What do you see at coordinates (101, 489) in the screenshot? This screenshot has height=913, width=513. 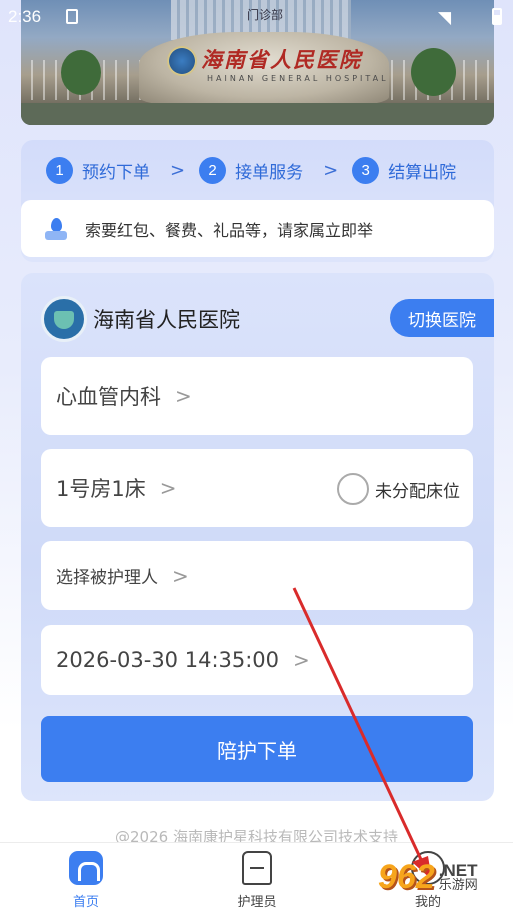 I see `bed-value: 1号房1床` at bounding box center [101, 489].